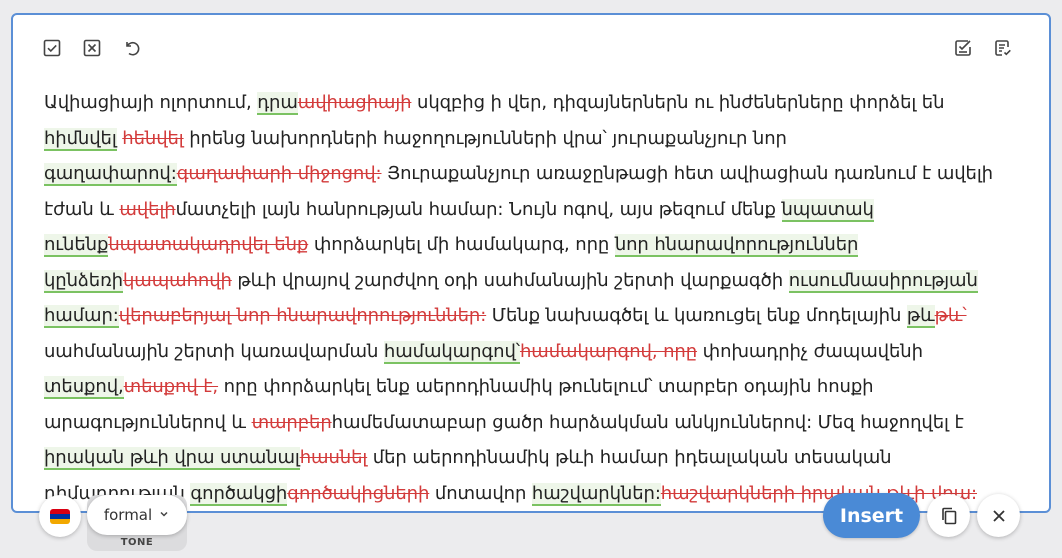  What do you see at coordinates (128, 515) in the screenshot?
I see `tone-value: formal` at bounding box center [128, 515].